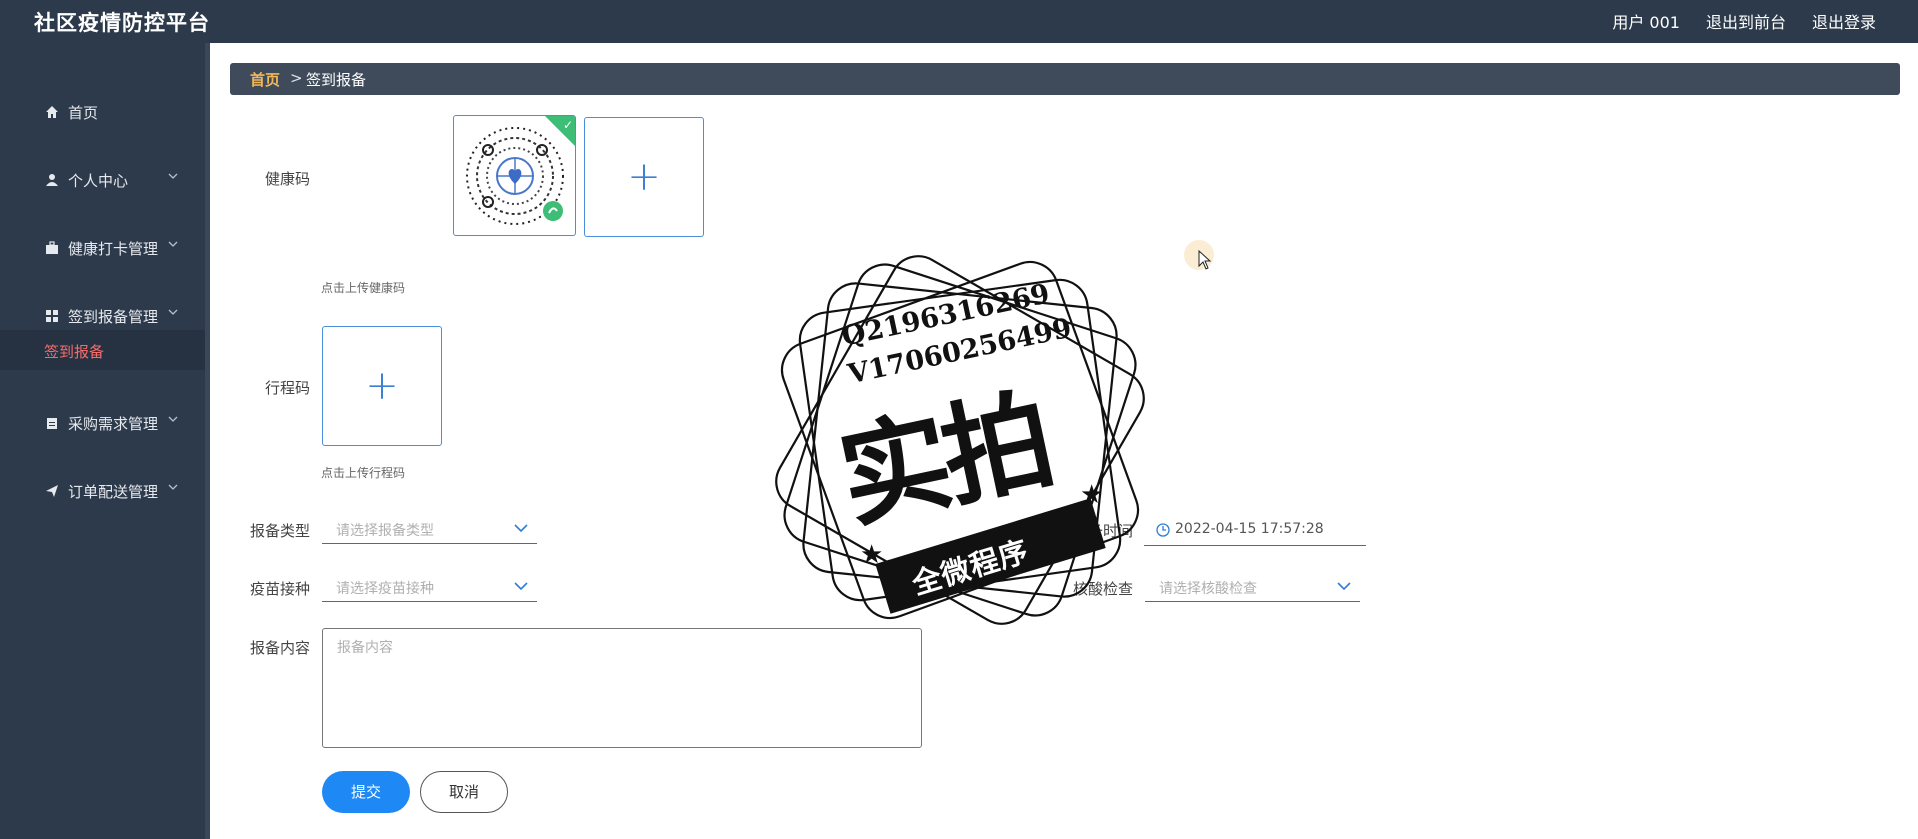 This screenshot has height=839, width=1918. Describe the element at coordinates (122, 22) in the screenshot. I see `app-title: 社区疫情防控平台` at that location.